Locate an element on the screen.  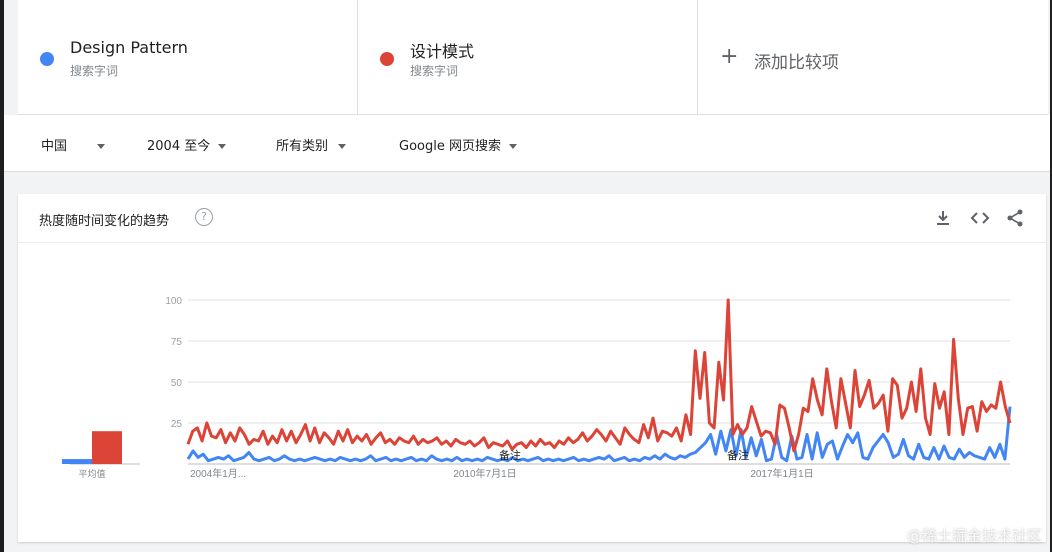
term-name: Design Pattern is located at coordinates (129, 47).